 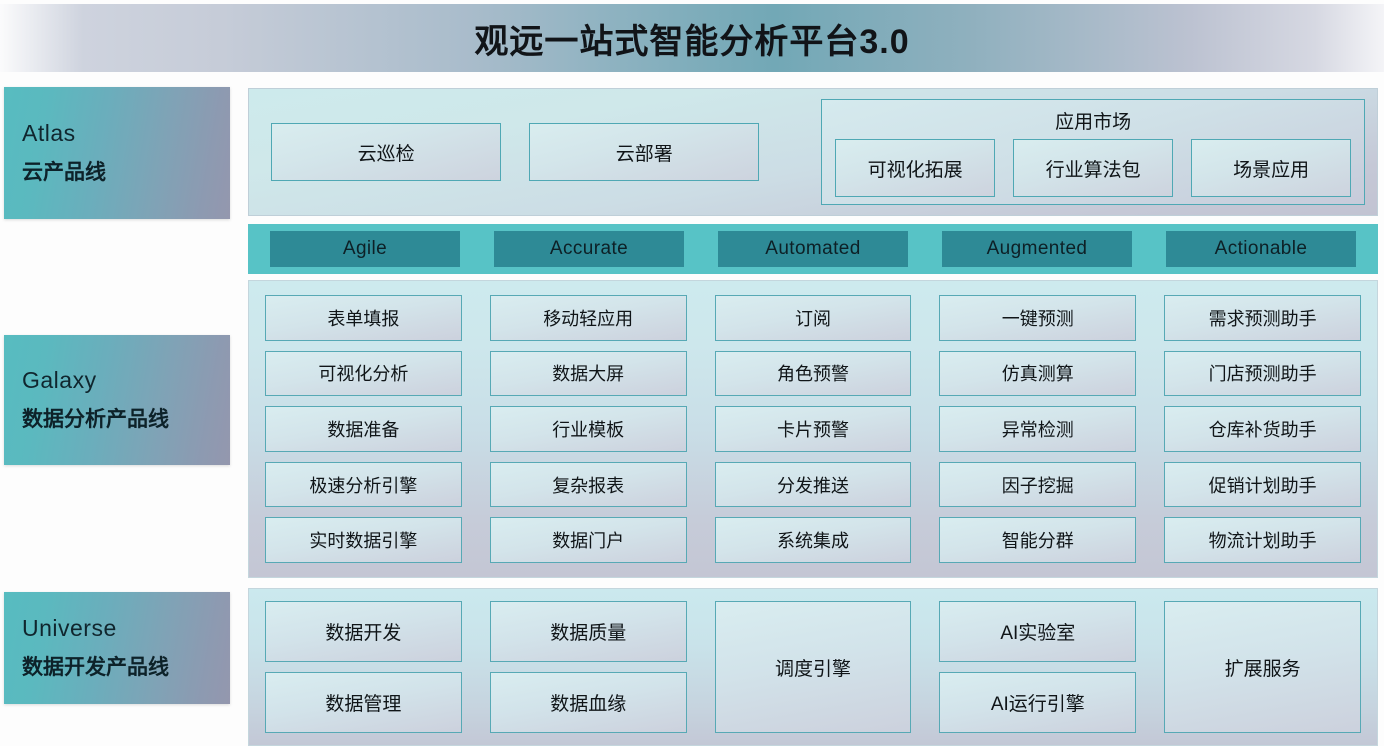 What do you see at coordinates (117, 400) in the screenshot?
I see `rail-item-galaxy: Galaxy 数据分析产品线` at bounding box center [117, 400].